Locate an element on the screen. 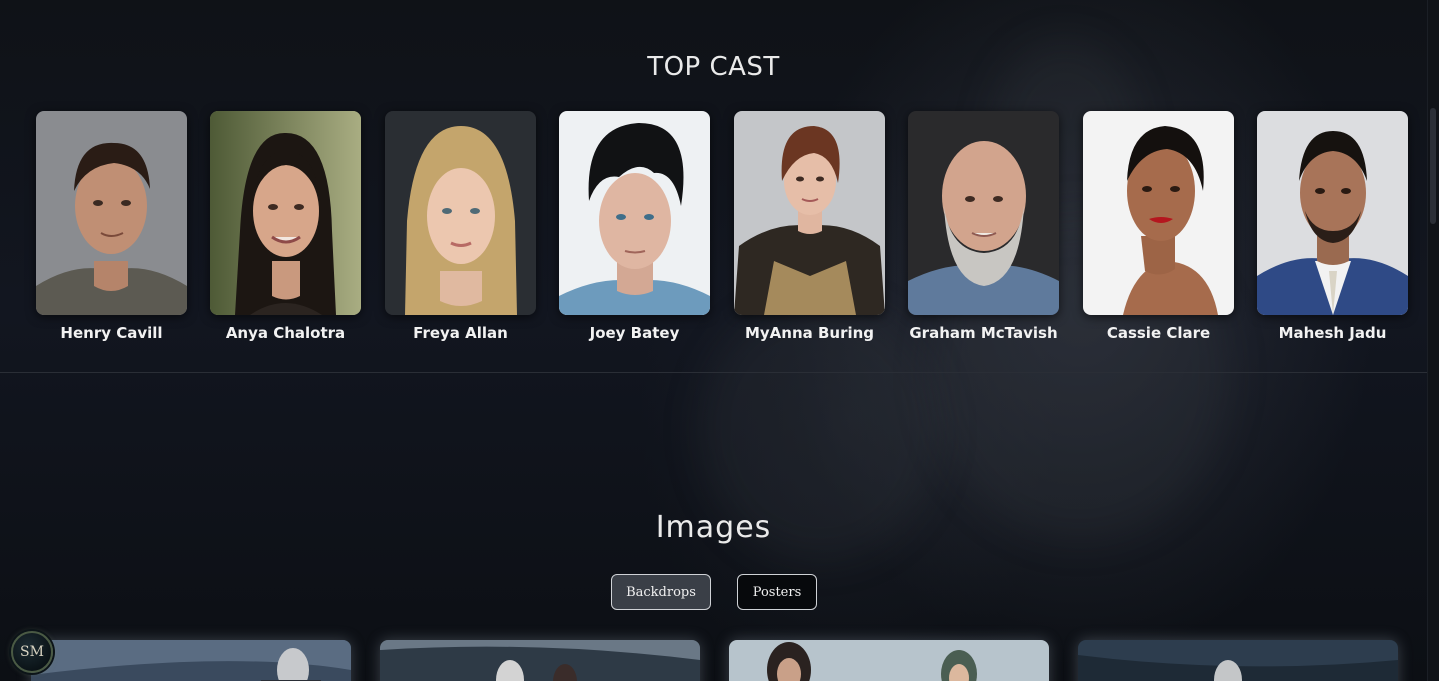 This screenshot has height=681, width=1439. cast-card: Henry Cavill is located at coordinates (111, 231).